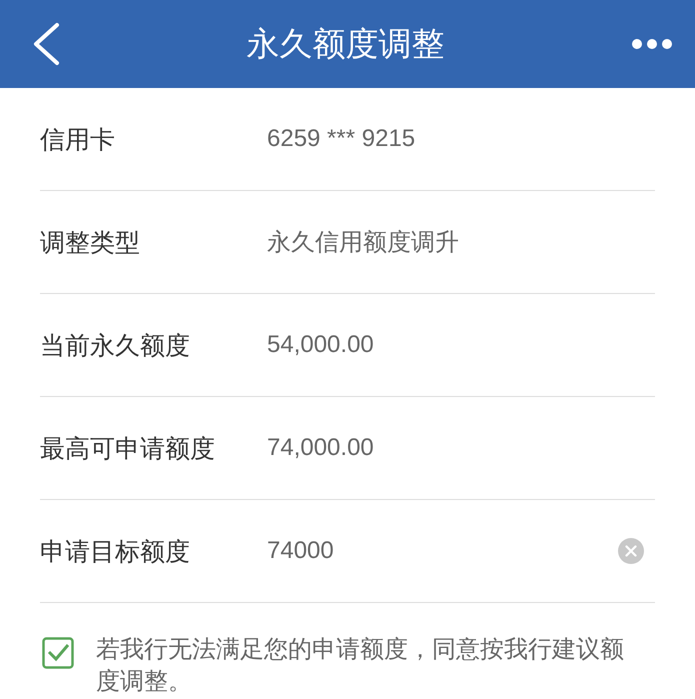 This screenshot has width=695, height=699. What do you see at coordinates (360, 665) in the screenshot?
I see `agreement-text: 若我行无法满足您的申请额度，同意按我行建议额度调整。` at bounding box center [360, 665].